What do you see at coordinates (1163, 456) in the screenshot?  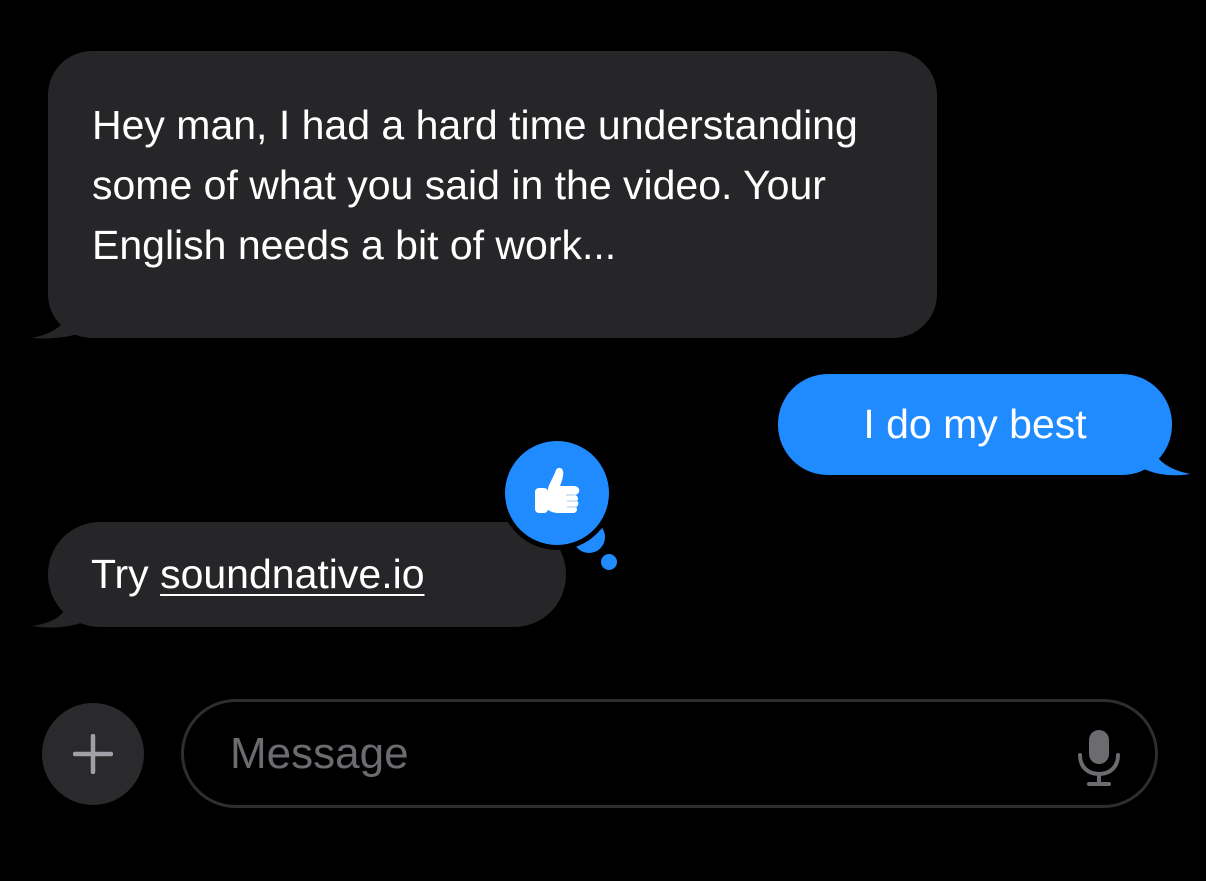 I see `outgoing-bubble-tail` at bounding box center [1163, 456].